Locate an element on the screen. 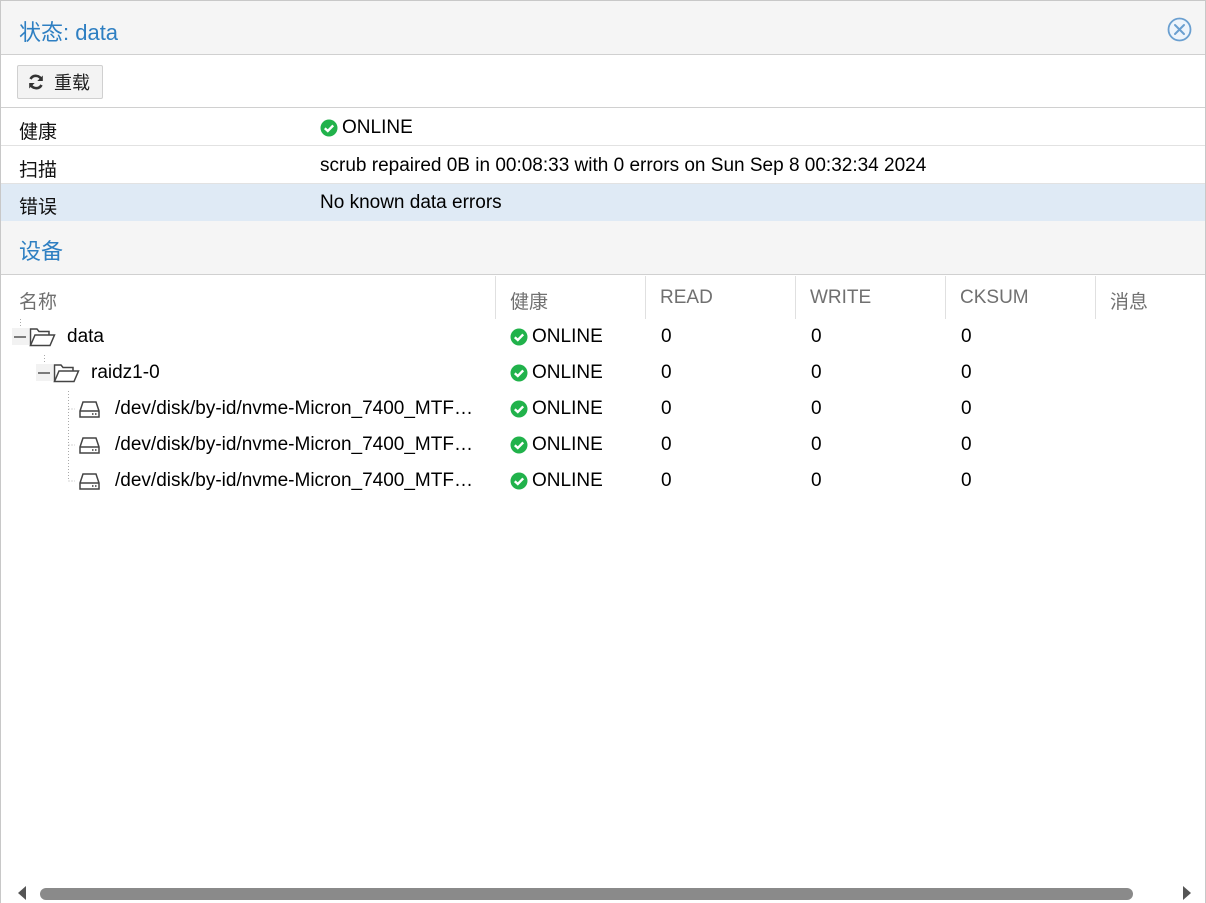  status-value: ONLINE is located at coordinates (366, 128).